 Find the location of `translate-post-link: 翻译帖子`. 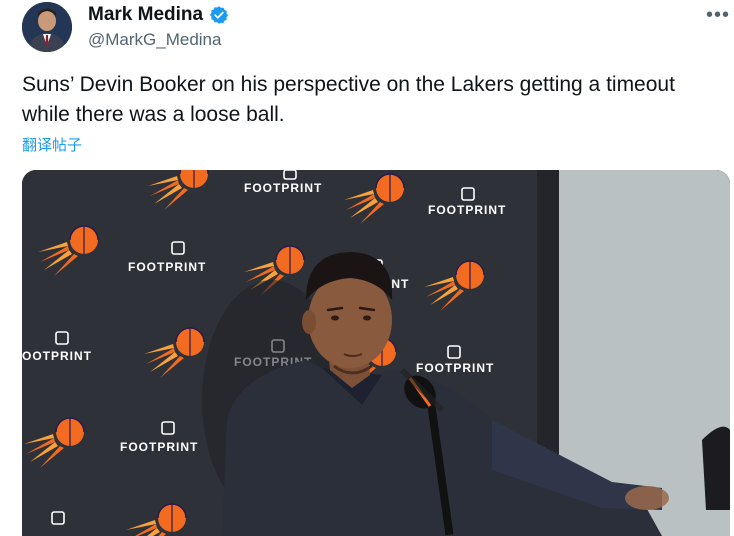

translate-post-link: 翻译帖子 is located at coordinates (52, 144).